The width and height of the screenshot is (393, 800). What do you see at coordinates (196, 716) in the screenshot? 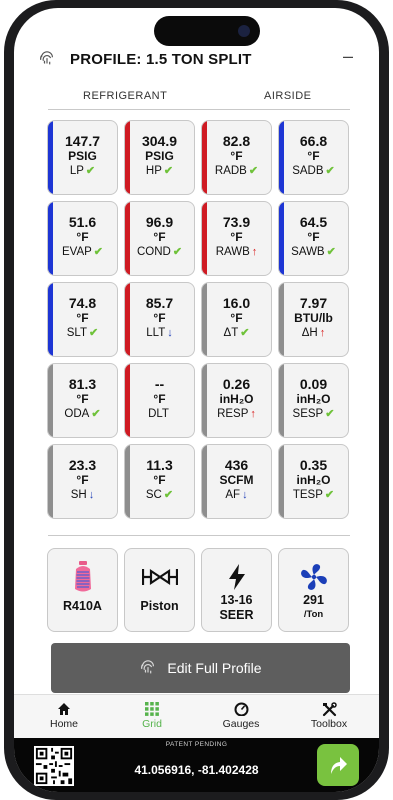
I see `tab-bar: Home Grid Gauges Toolbox` at bounding box center [196, 716].